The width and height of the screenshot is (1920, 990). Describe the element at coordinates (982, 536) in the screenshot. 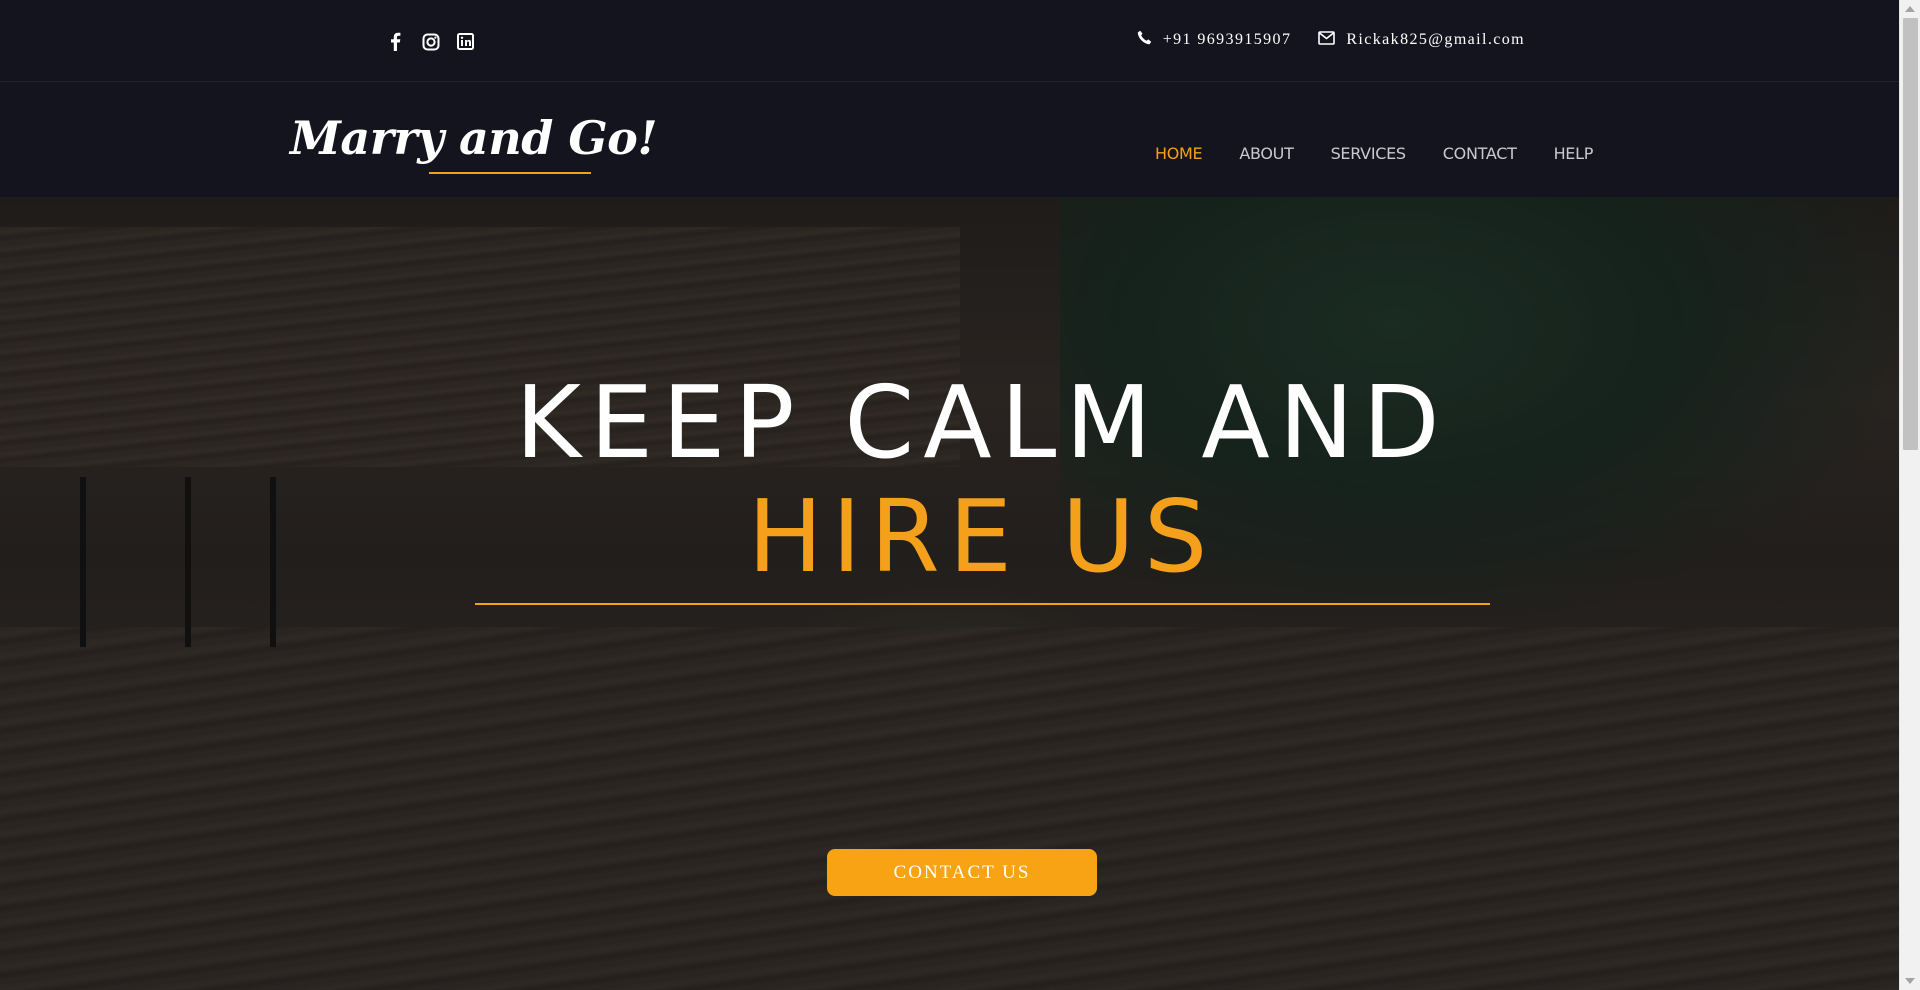

I see `hero-headline-line2: HIRE US` at that location.